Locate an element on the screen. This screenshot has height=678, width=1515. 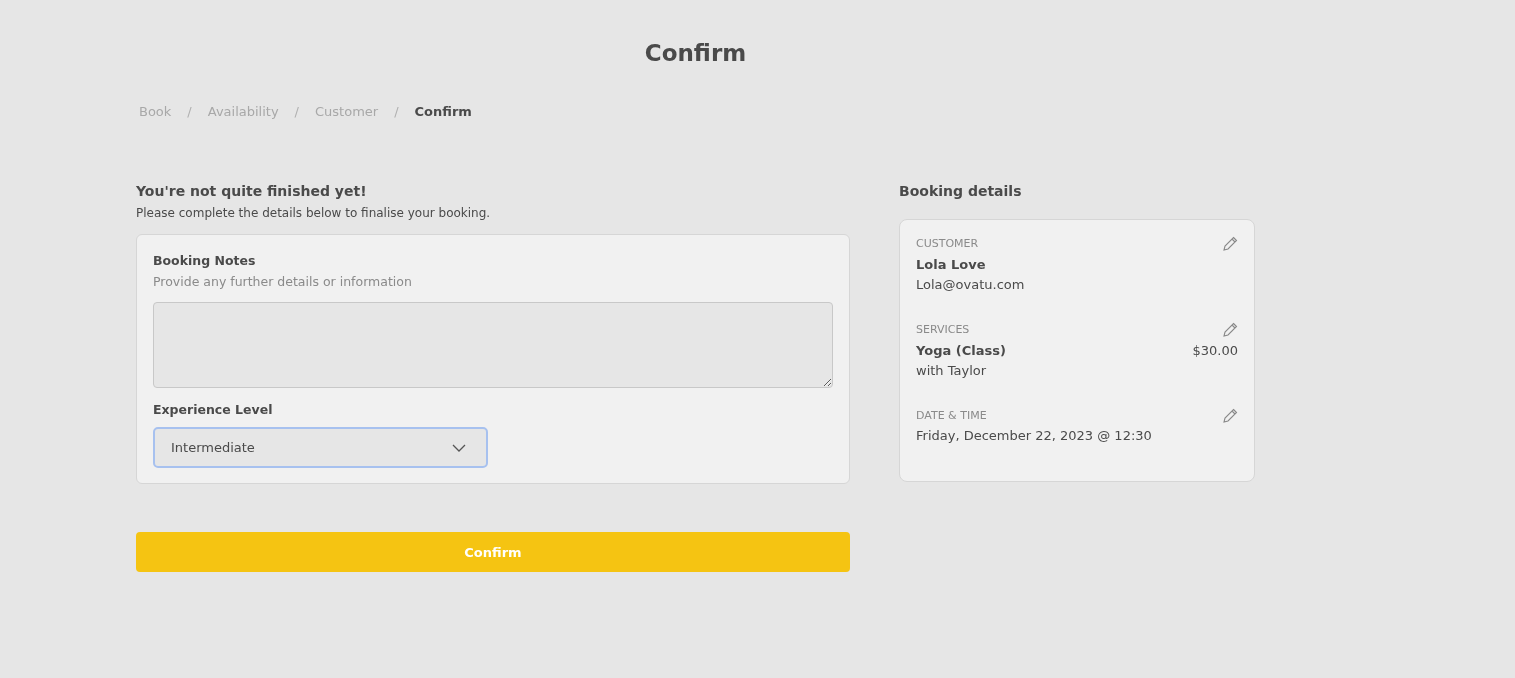
section-detail: with Taylor is located at coordinates (952, 370).